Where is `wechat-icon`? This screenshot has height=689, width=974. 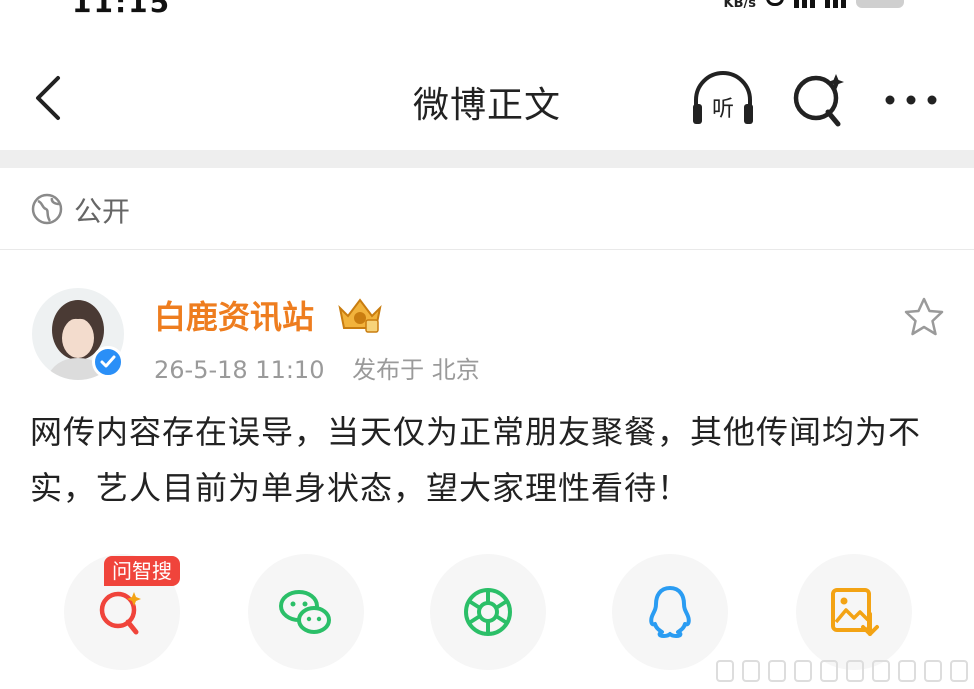
wechat-icon is located at coordinates (305, 612).